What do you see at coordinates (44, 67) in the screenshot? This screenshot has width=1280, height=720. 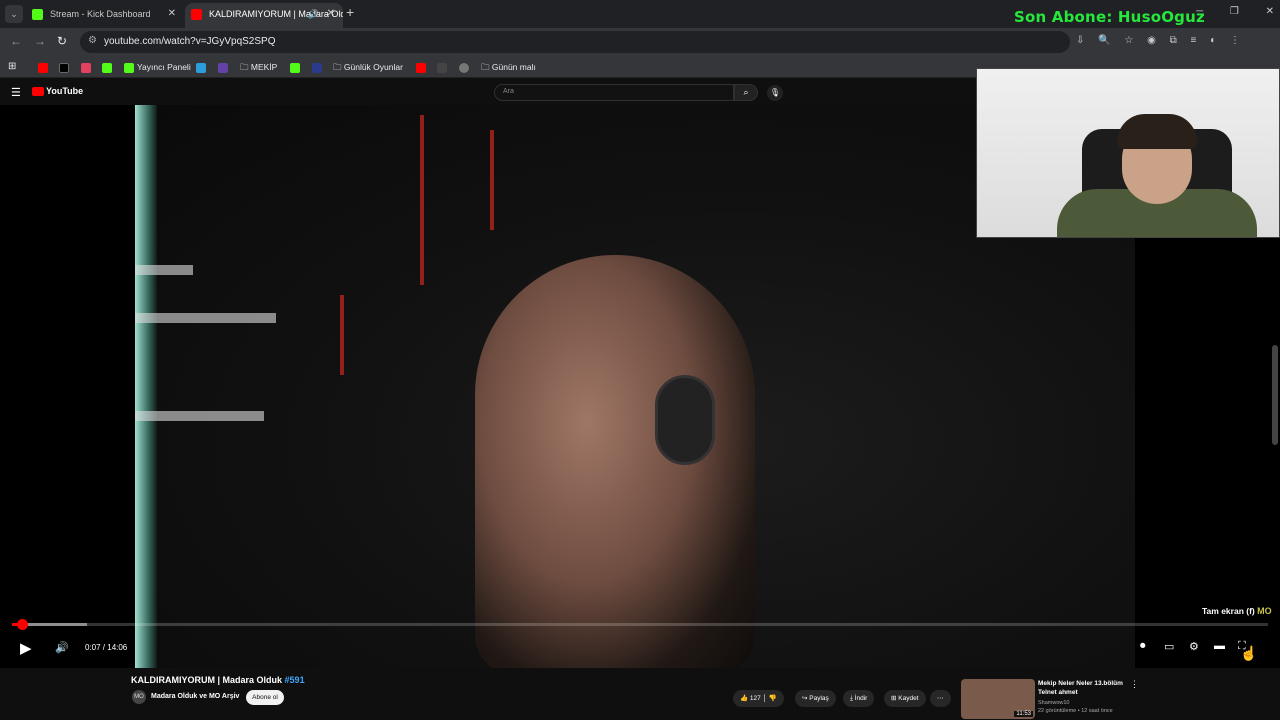 I see `bookmark-youtube` at bounding box center [44, 67].